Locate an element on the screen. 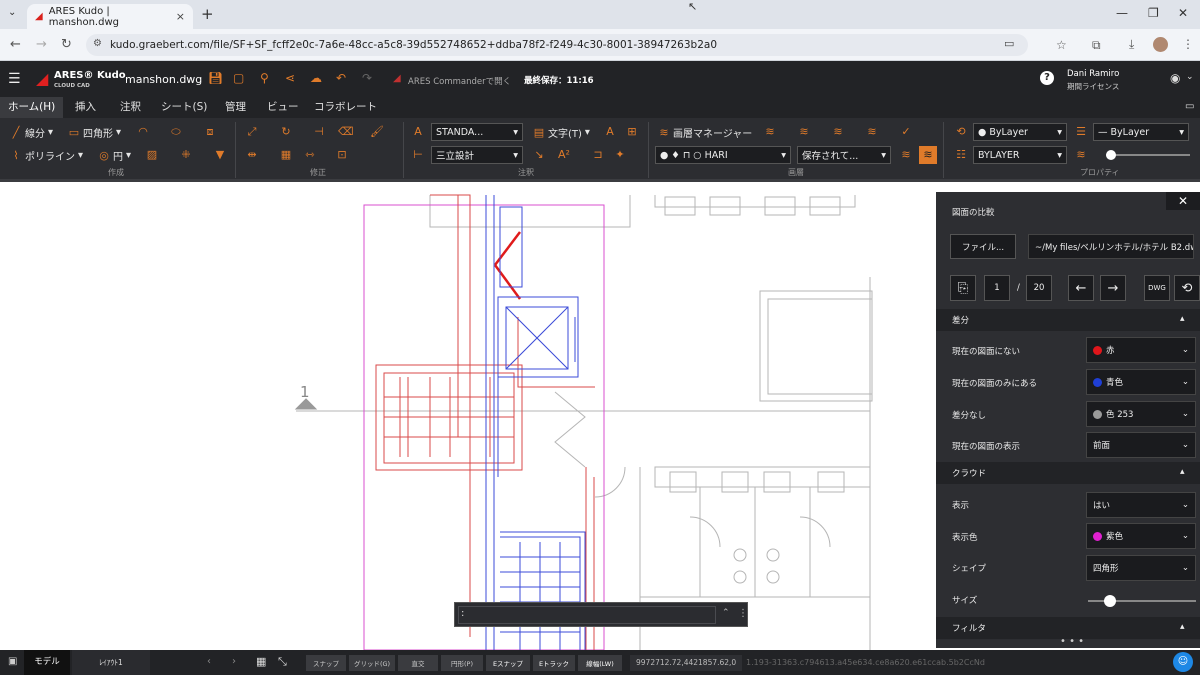  open-in-commander-link: ARES Commanderで開く is located at coordinates (459, 81).